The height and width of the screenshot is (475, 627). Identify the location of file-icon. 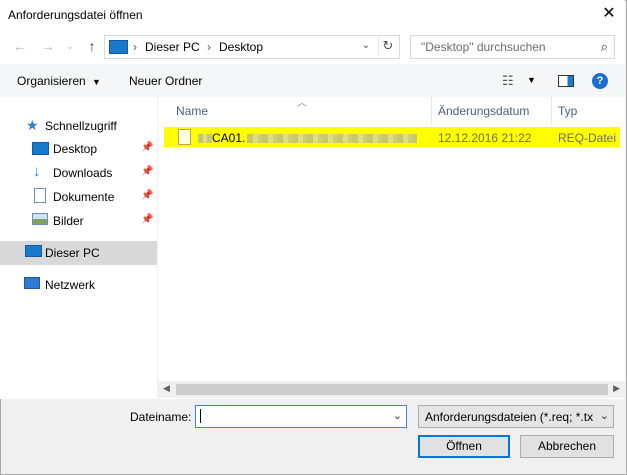
(184, 137).